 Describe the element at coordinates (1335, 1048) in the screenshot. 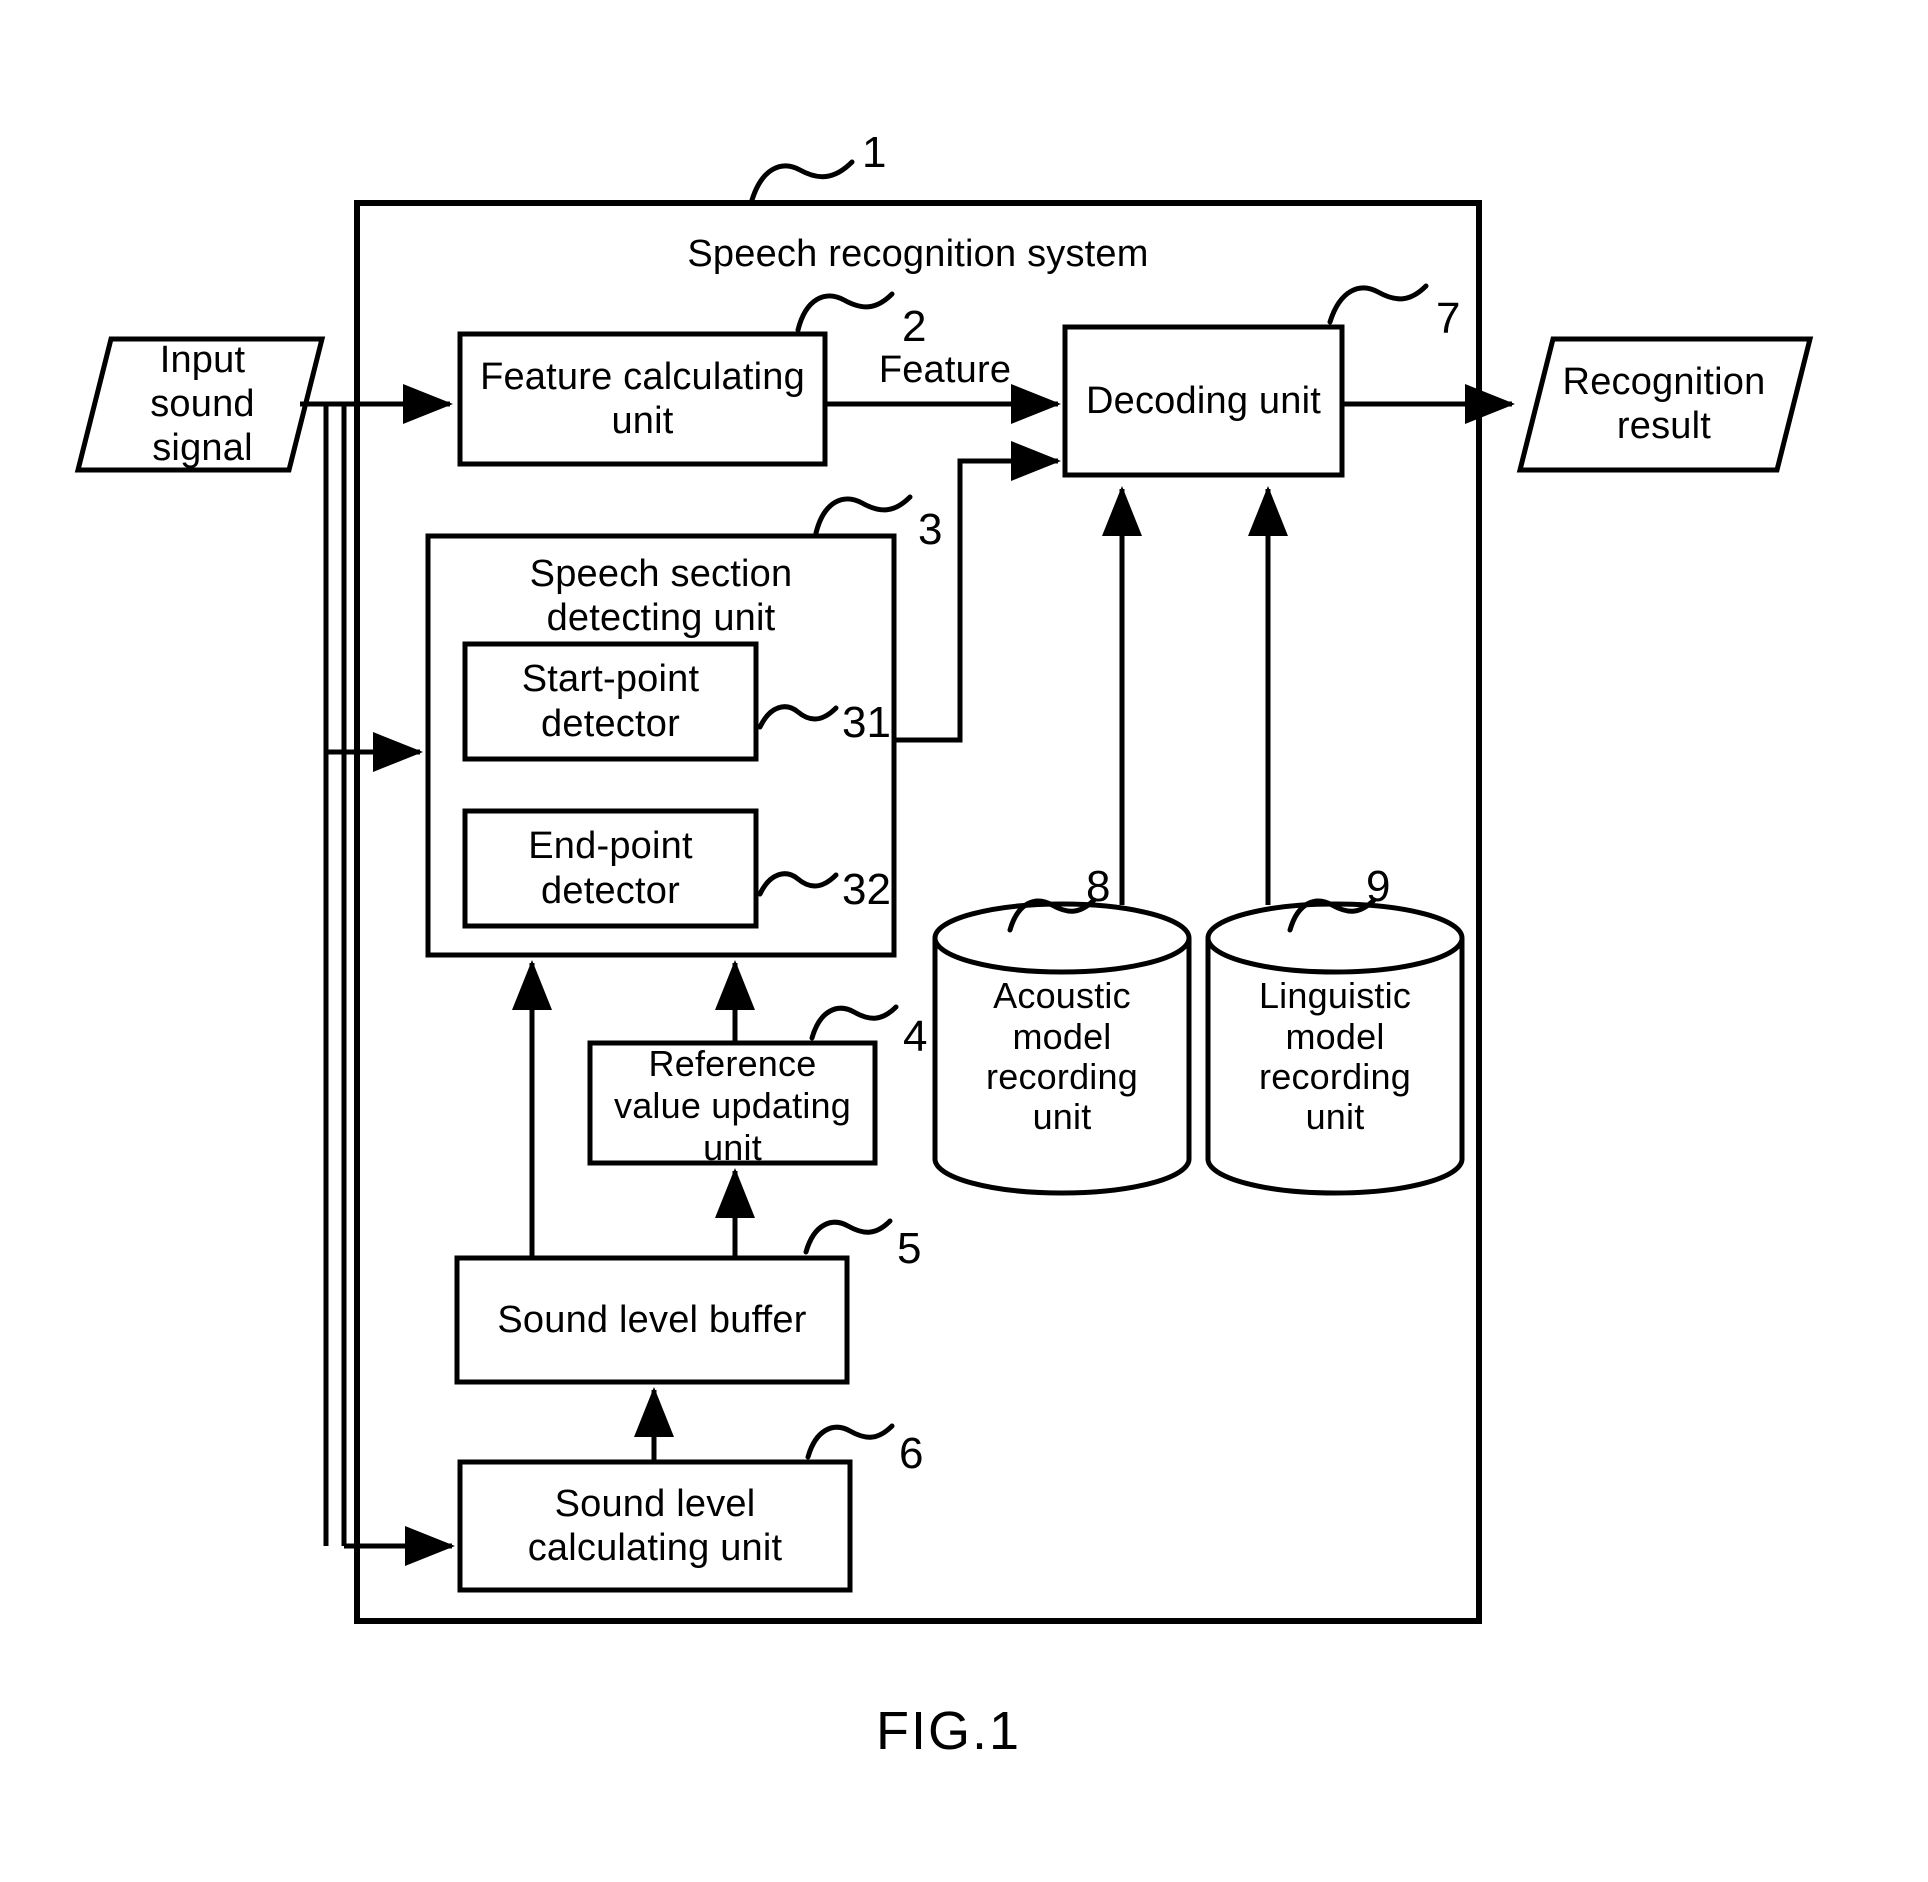

I see `linguistic-model-recording-unit-node` at that location.